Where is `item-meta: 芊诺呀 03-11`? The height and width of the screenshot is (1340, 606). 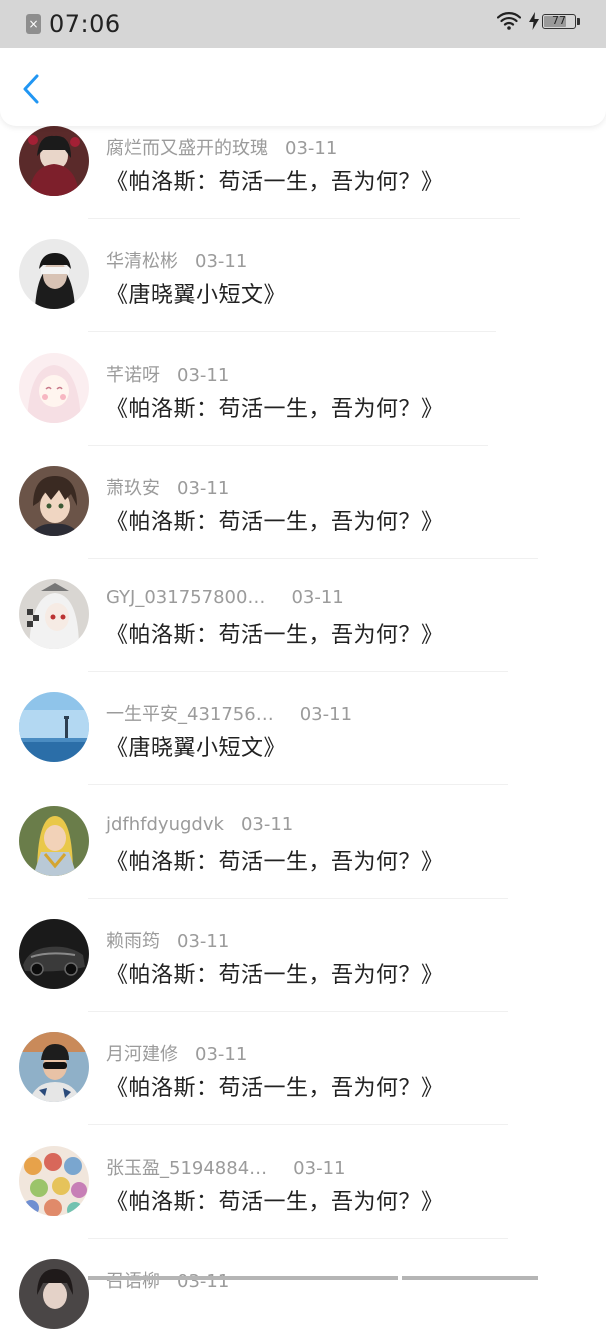
item-meta: 芊诺呀 03-11 is located at coordinates (167, 374).